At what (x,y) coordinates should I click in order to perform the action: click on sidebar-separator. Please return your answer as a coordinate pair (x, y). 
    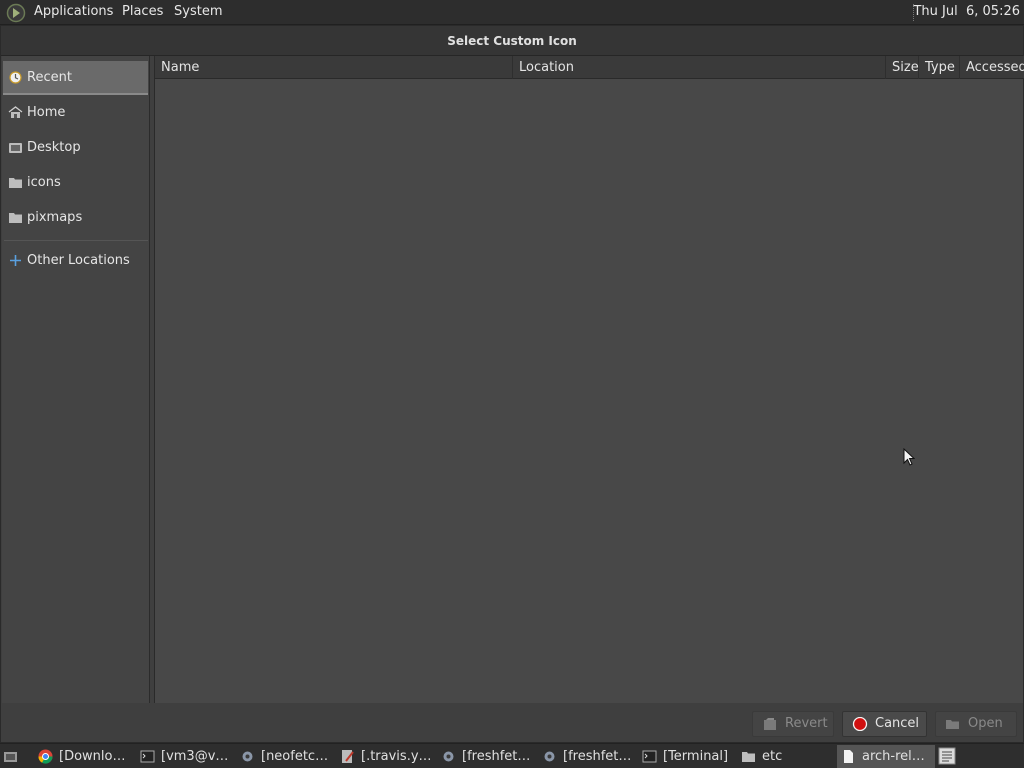
    Looking at the image, I should click on (76, 240).